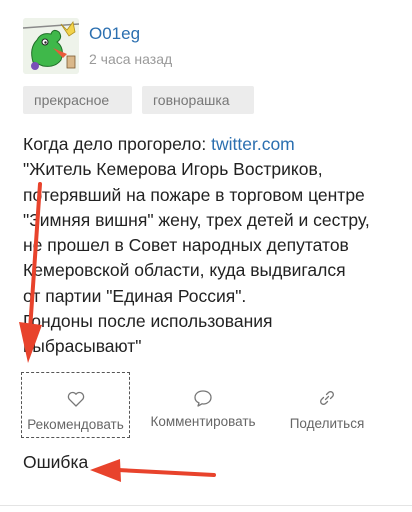 The height and width of the screenshot is (512, 412). Describe the element at coordinates (82, 346) in the screenshot. I see `post-body-line: выбрасывают"` at that location.